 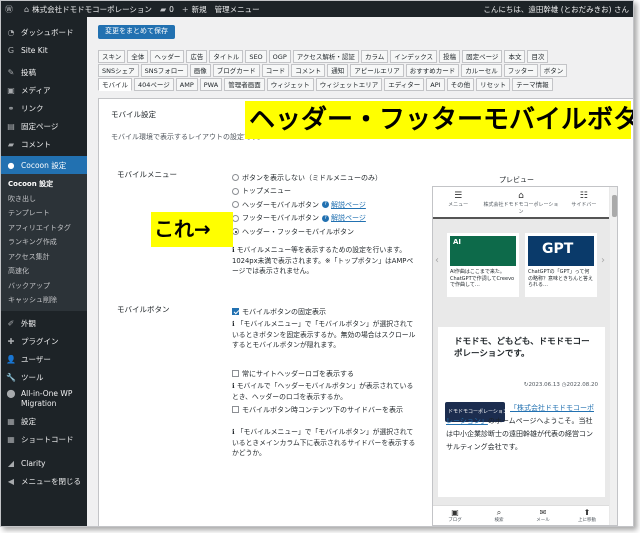 What do you see at coordinates (322, 410) in the screenshot?
I see `checkbox-show-sidebar: モバイルボタン時コンテンツ下のサイドバーを表示` at bounding box center [322, 410].